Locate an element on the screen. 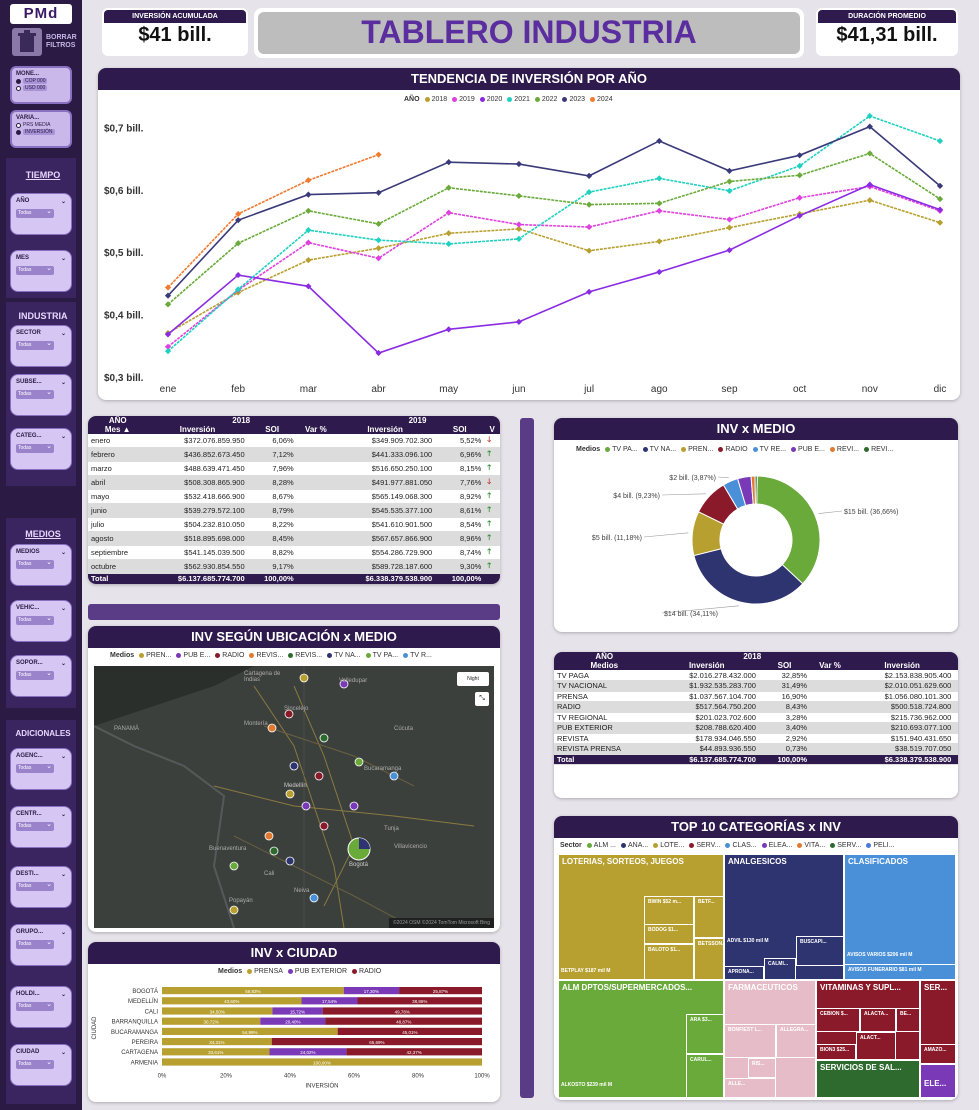 The height and width of the screenshot is (1110, 979). variable-selector: VARIA... PRS MEDIA INVERSIÓN is located at coordinates (41, 129).